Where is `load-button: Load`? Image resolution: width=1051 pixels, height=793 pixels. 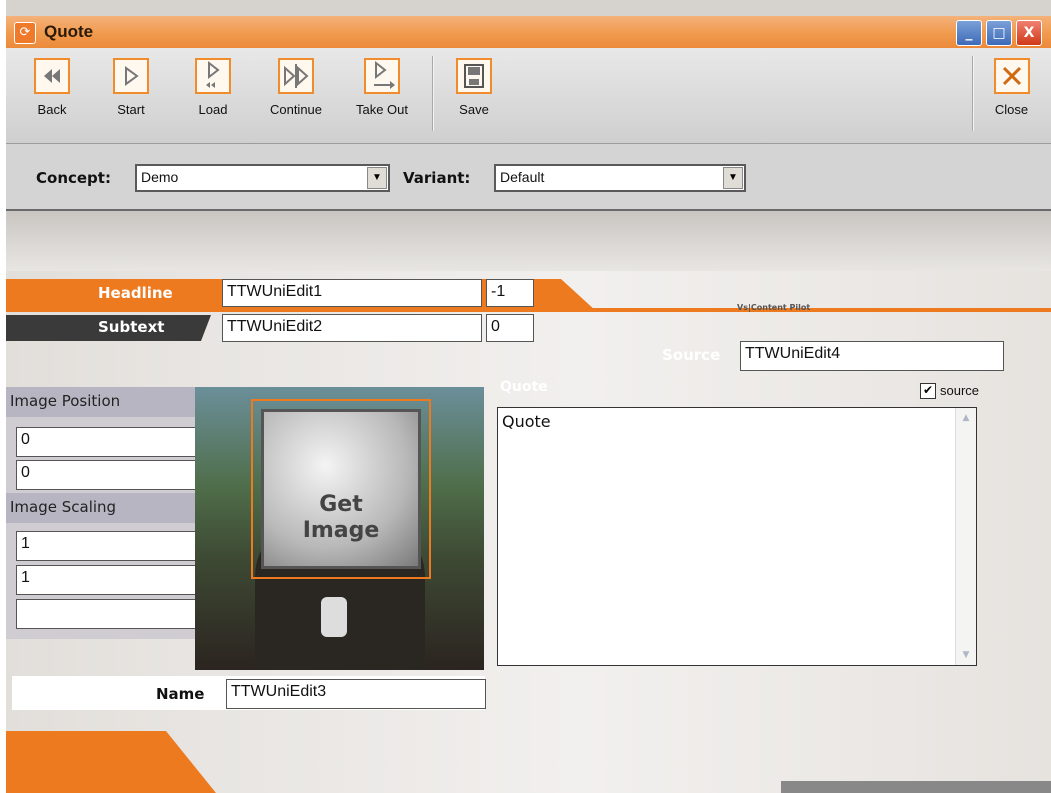 load-button: Load is located at coordinates (213, 87).